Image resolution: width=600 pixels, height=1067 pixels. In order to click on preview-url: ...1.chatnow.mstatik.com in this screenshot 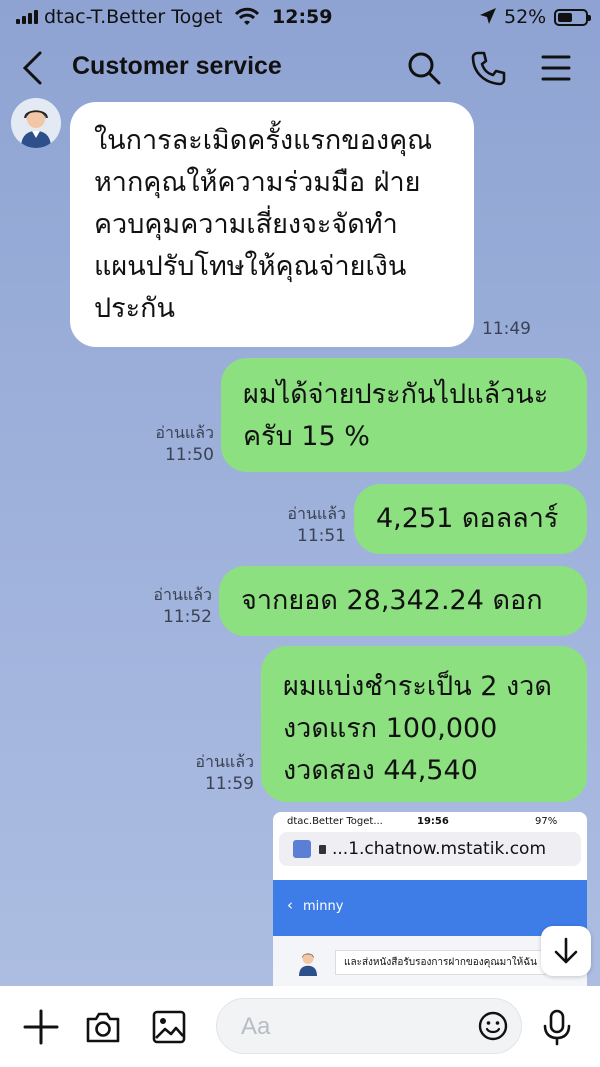, I will do `click(439, 849)`.